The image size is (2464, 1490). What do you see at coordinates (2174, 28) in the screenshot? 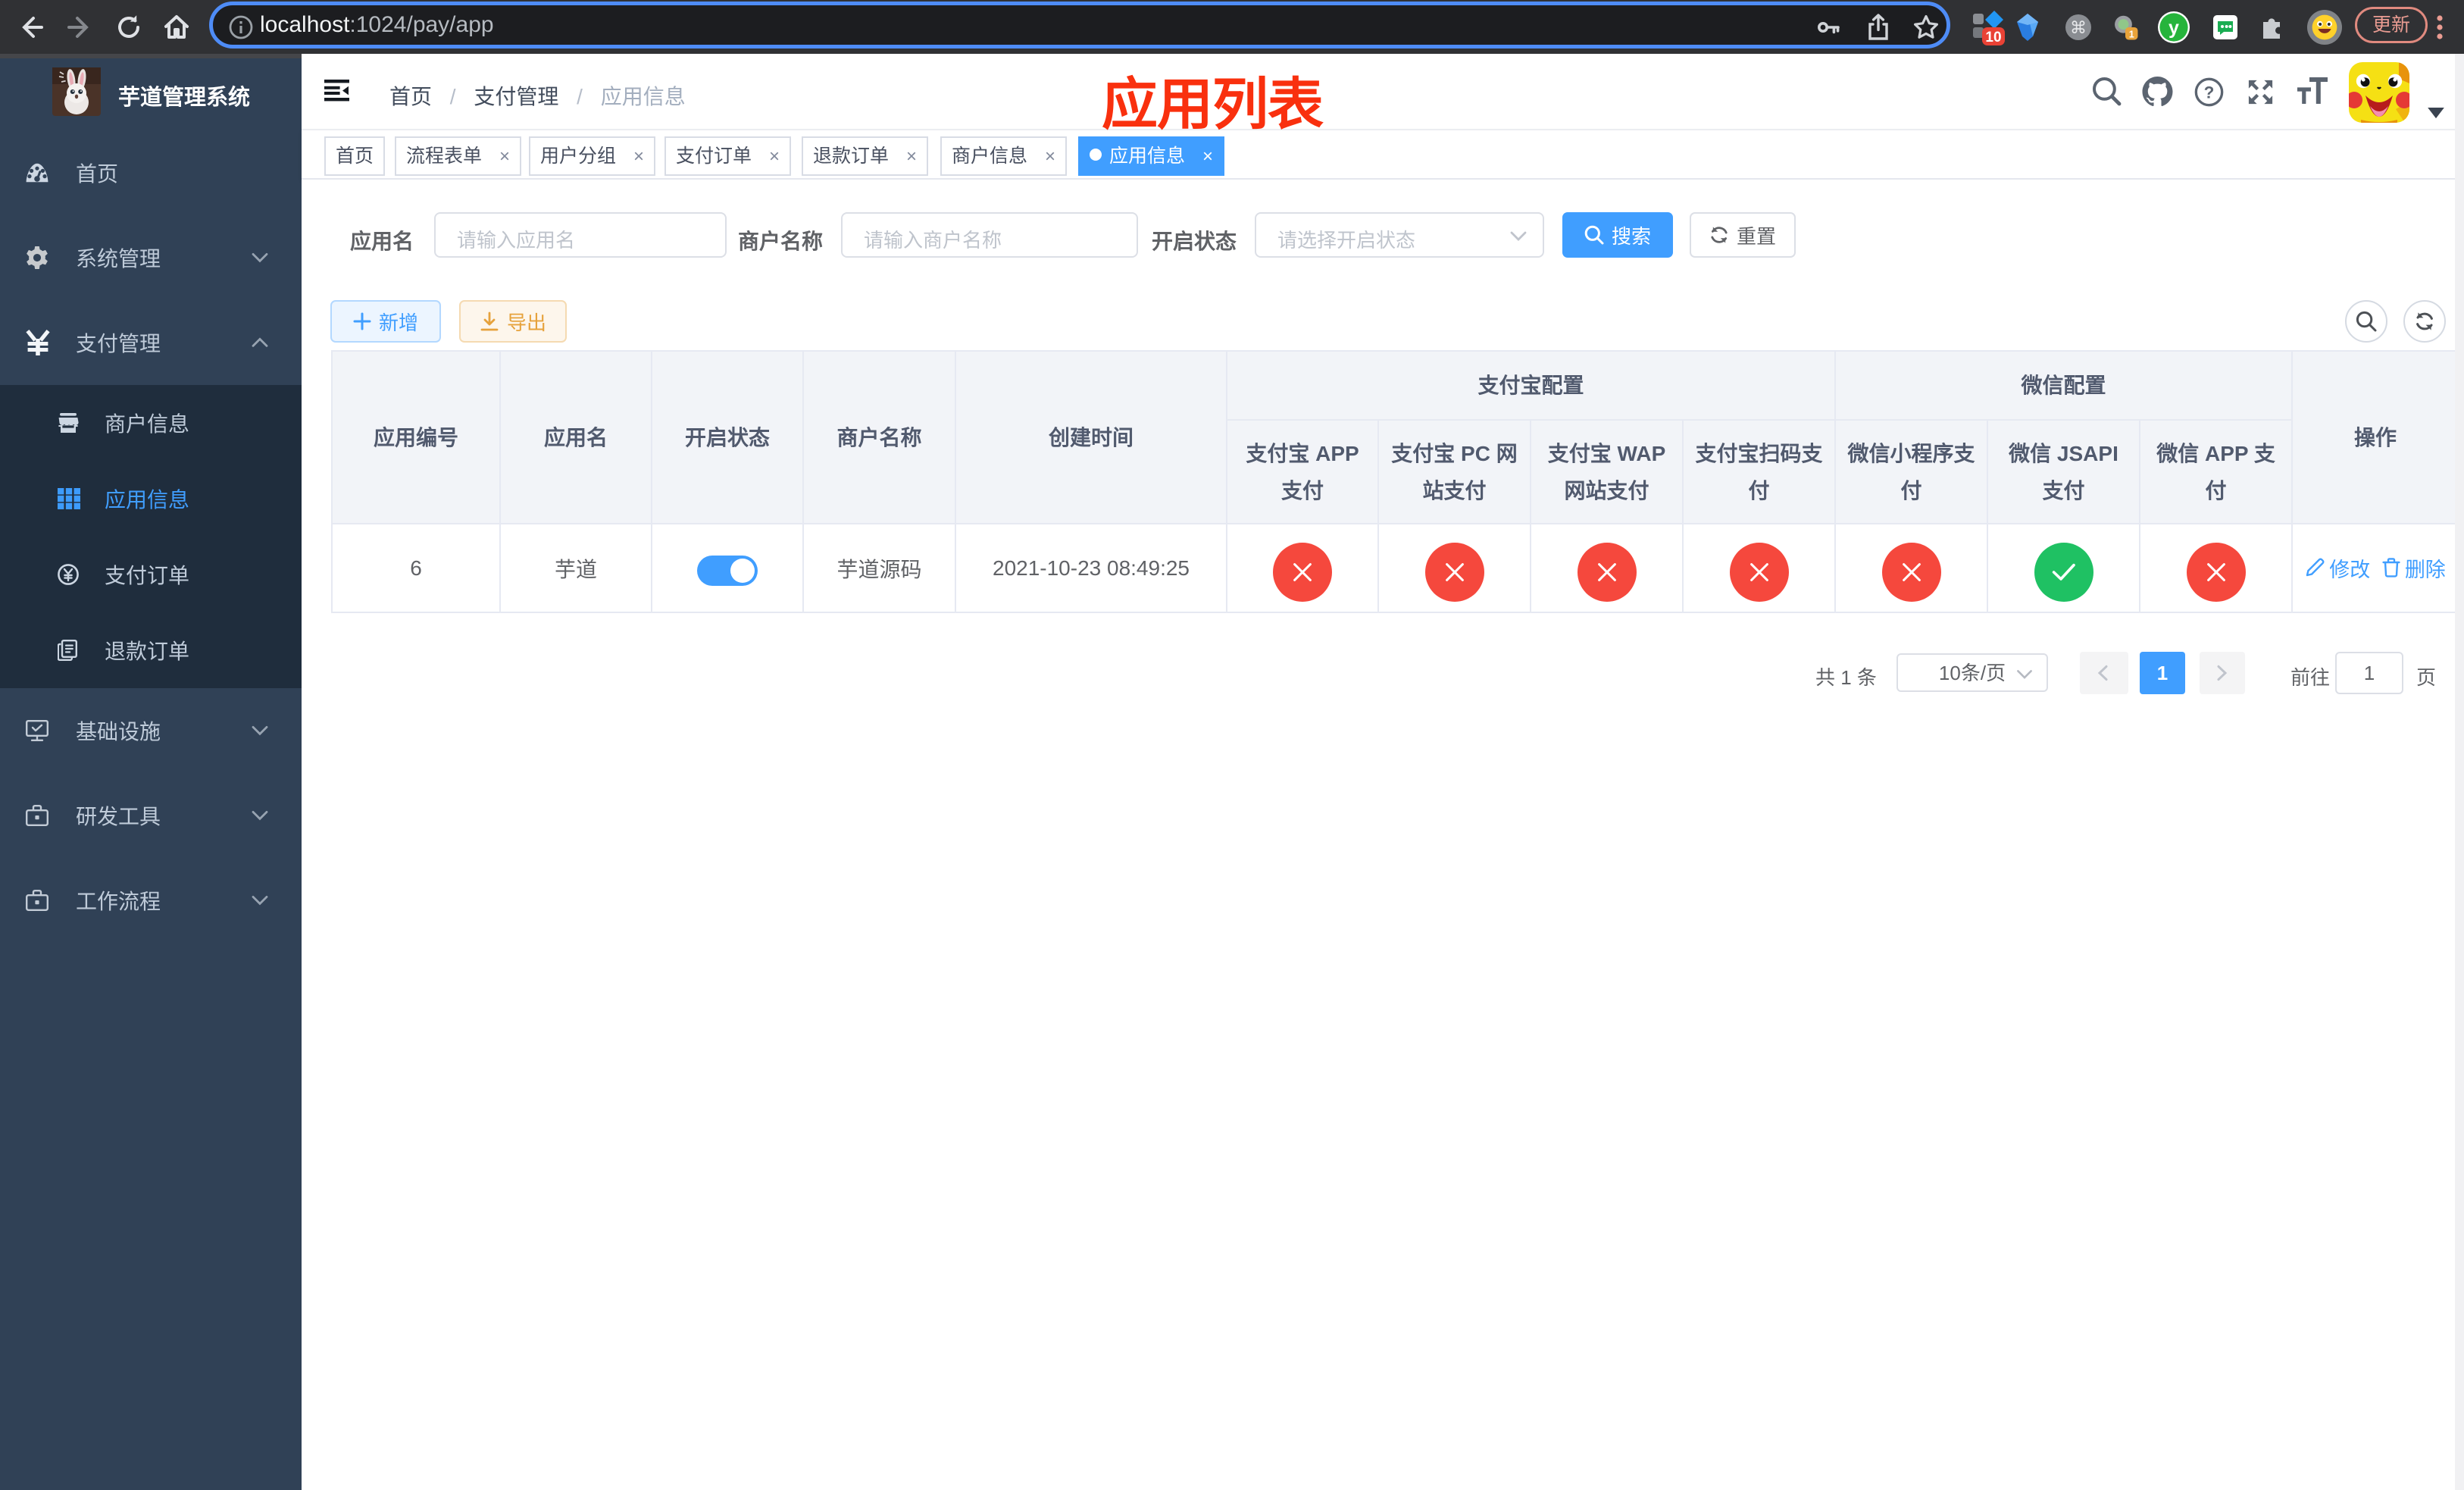
I see `svg-text: y` at bounding box center [2174, 28].